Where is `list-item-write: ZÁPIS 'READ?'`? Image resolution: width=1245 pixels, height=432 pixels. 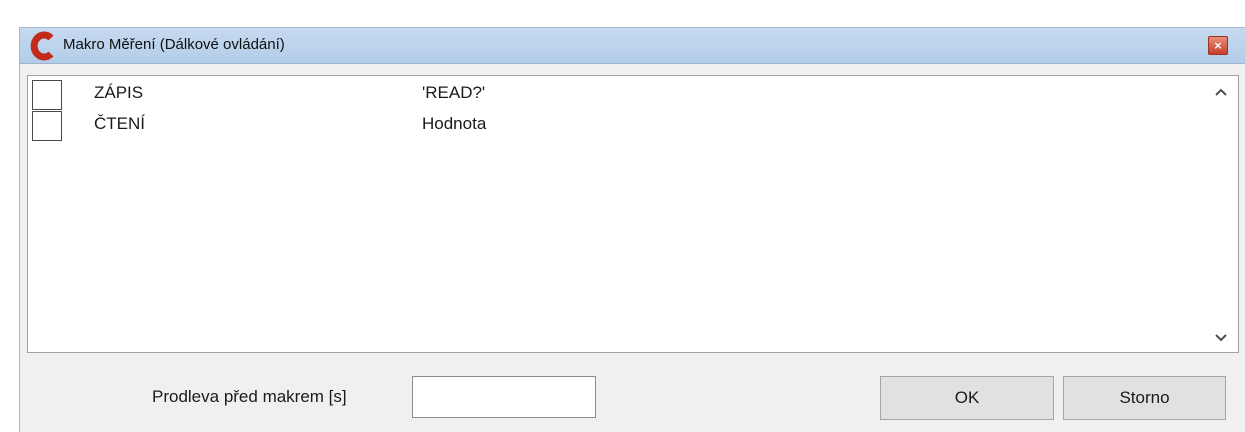 list-item-write: ZÁPIS 'READ?' is located at coordinates (618, 96).